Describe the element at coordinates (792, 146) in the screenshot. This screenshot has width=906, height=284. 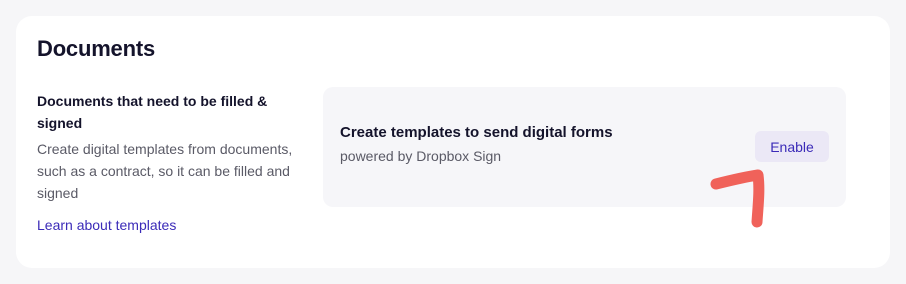
I see `enable-button: Enable` at that location.